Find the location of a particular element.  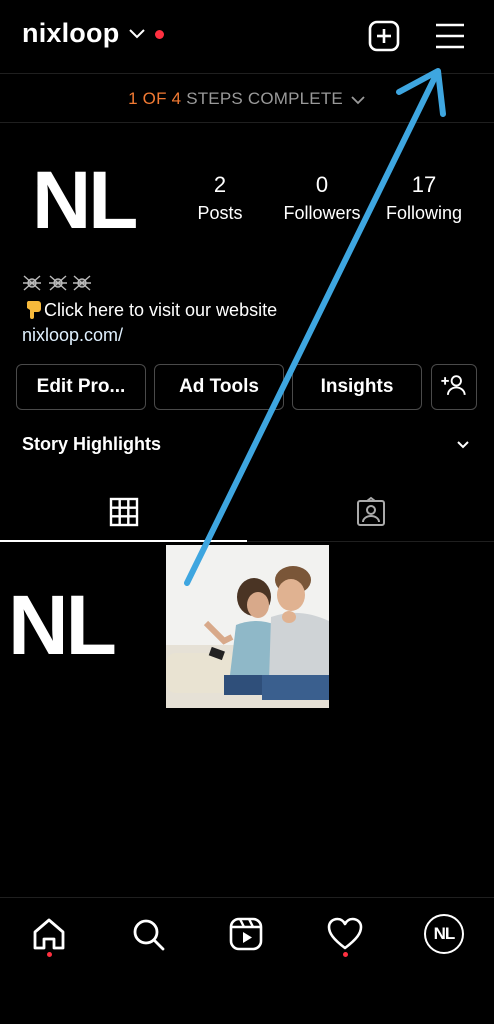

account-switcher: nixloop is located at coordinates (70, 33).